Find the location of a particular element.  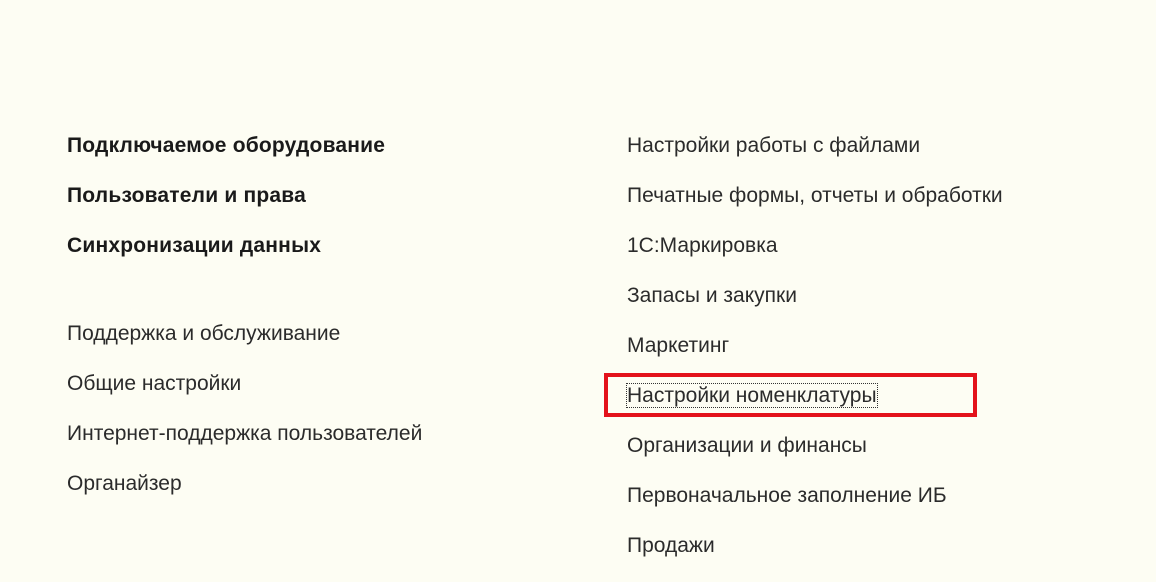

link-file-settings: Настройки работы с файлами is located at coordinates (815, 157).